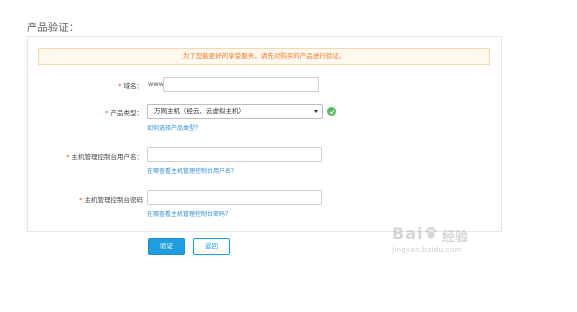 The height and width of the screenshot is (312, 577). I want to click on product-type-select: 万网主机（经云、云虚拟主机）, so click(235, 111).